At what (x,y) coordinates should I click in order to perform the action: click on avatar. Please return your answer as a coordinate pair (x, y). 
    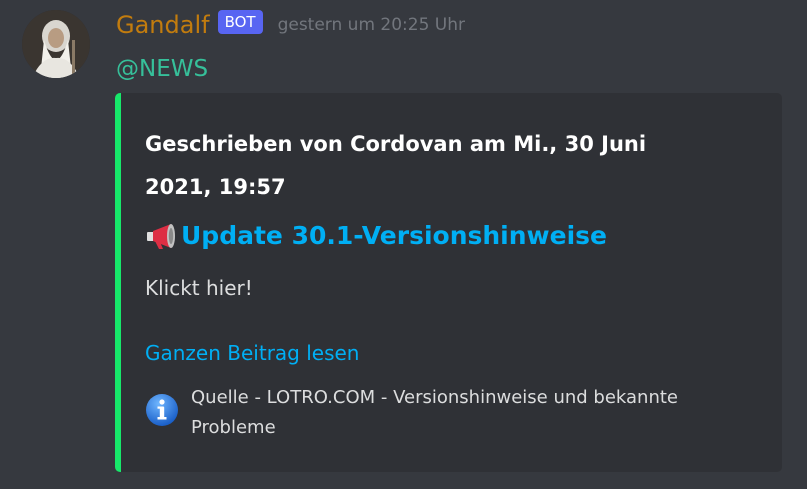
    Looking at the image, I should click on (56, 44).